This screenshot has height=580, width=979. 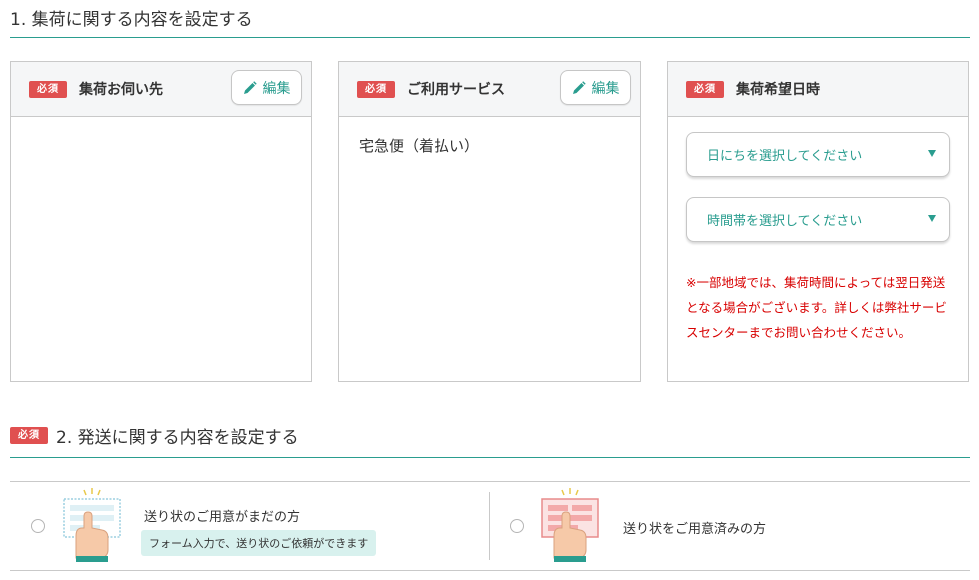 I want to click on date-select: 日にちを選択してください, so click(x=818, y=154).